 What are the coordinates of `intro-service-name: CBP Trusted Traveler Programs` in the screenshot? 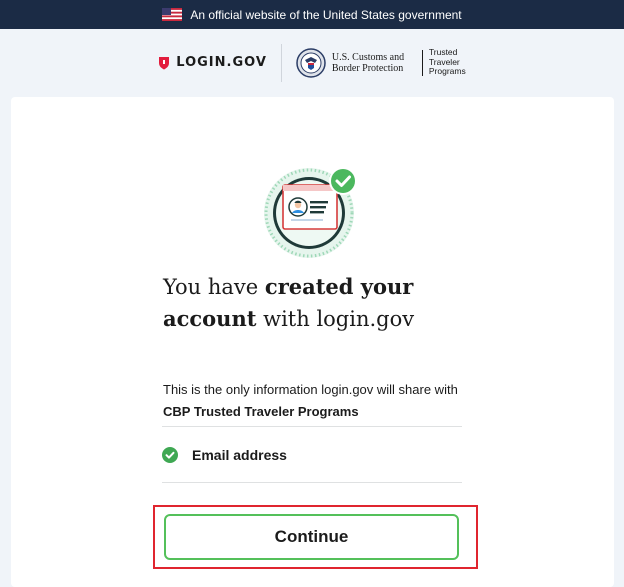 It's located at (261, 411).